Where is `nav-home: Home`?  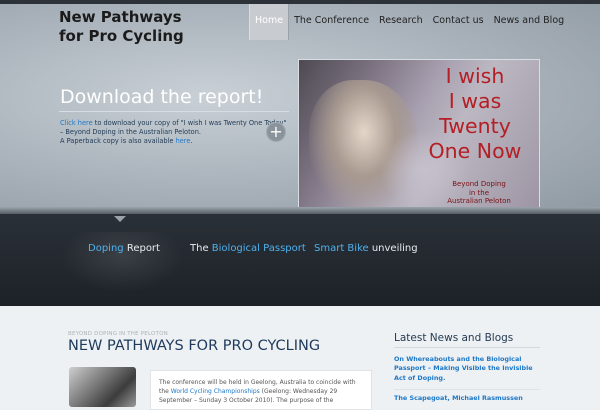 nav-home: Home is located at coordinates (269, 22).